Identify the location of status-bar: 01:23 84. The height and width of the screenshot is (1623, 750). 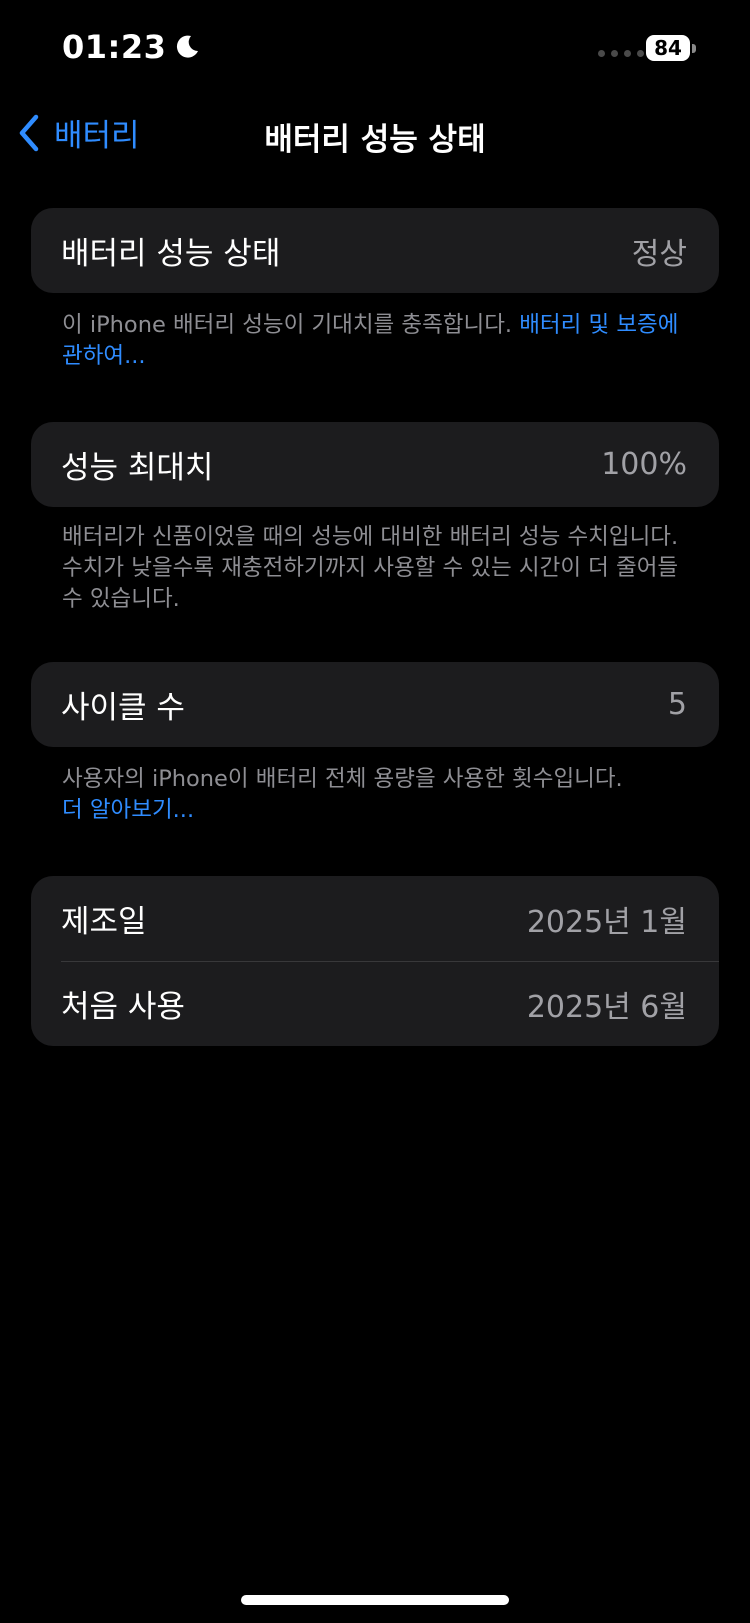
(375, 48).